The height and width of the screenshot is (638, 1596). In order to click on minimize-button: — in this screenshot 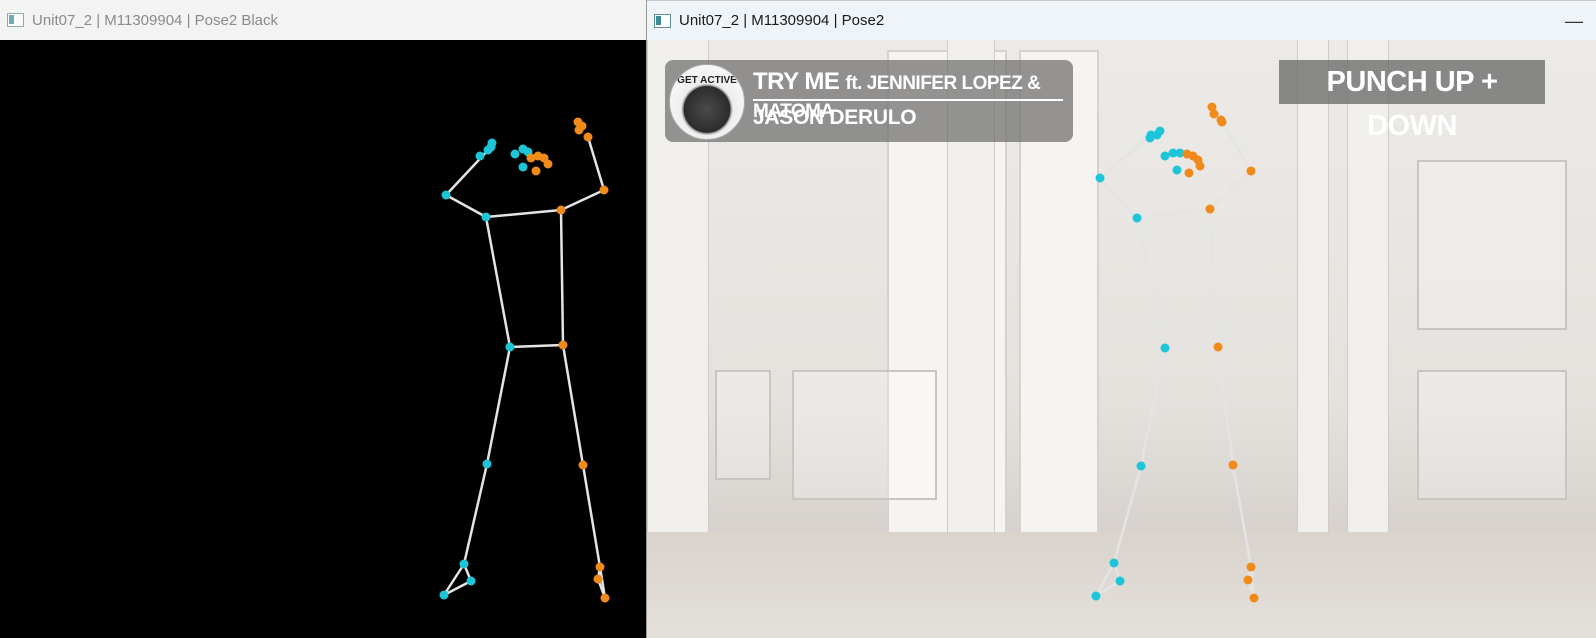, I will do `click(1574, 21)`.